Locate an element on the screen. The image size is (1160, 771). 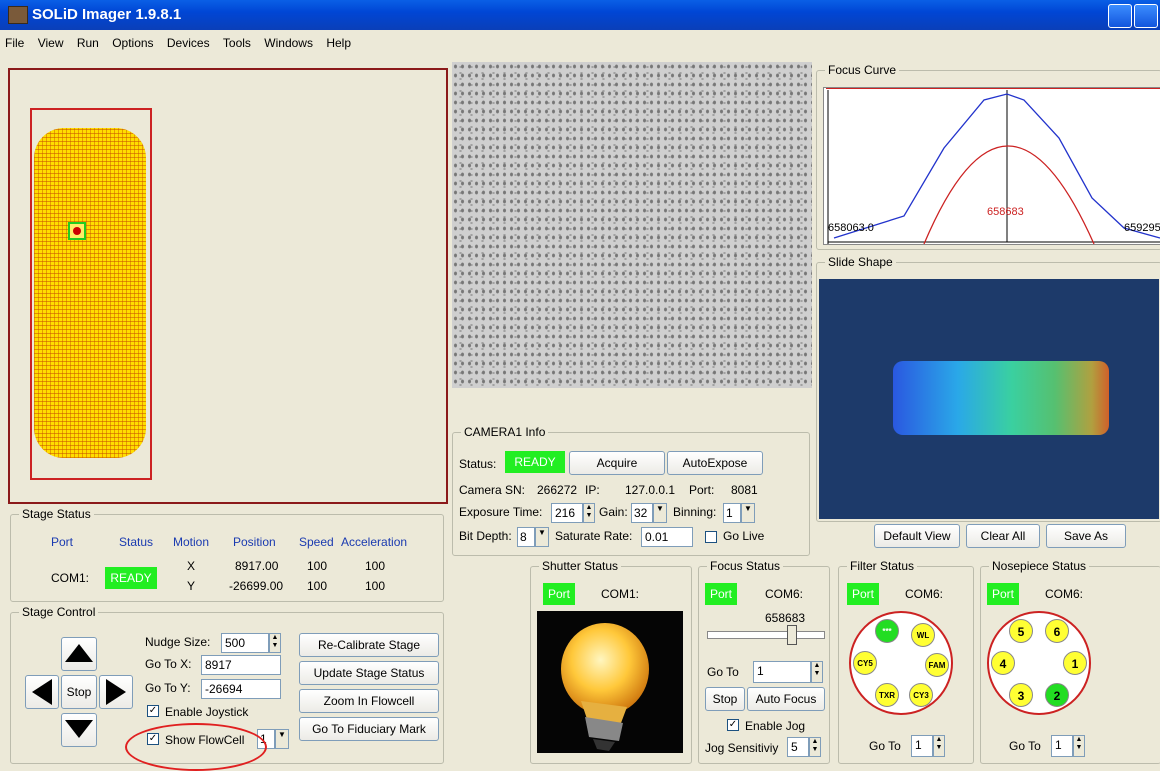
position-x: 8917.00 is located at coordinates (257, 566).